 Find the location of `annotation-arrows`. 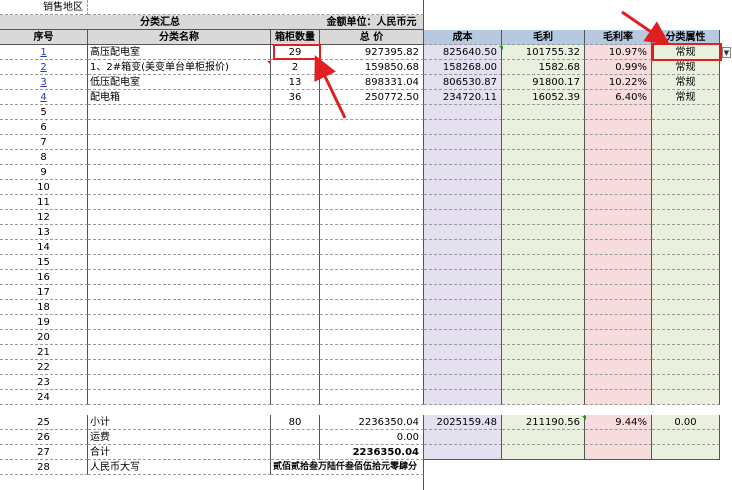

annotation-arrows is located at coordinates (492, 64).